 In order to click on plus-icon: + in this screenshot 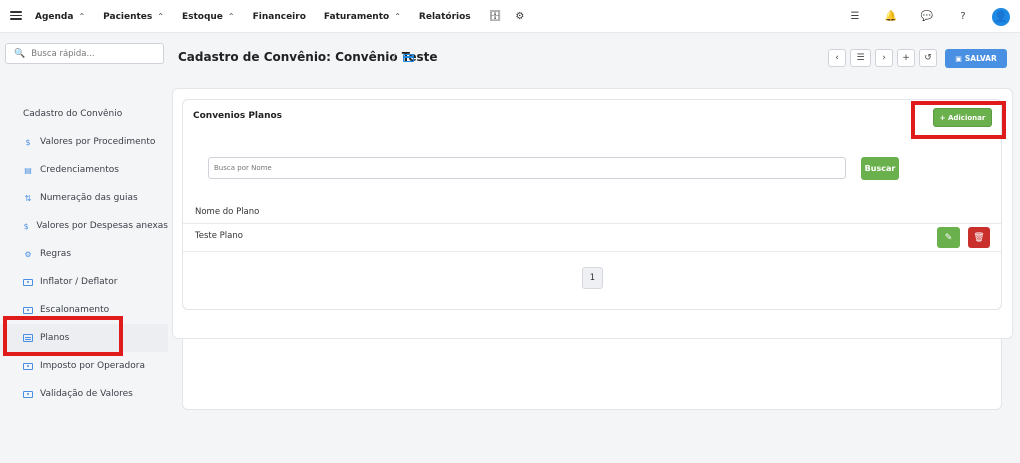, I will do `click(906, 58)`.